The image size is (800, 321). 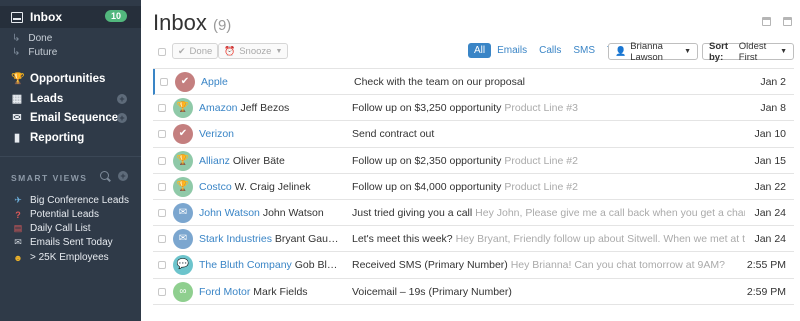 I want to click on add-sequence-icon: +, so click(x=122, y=117).